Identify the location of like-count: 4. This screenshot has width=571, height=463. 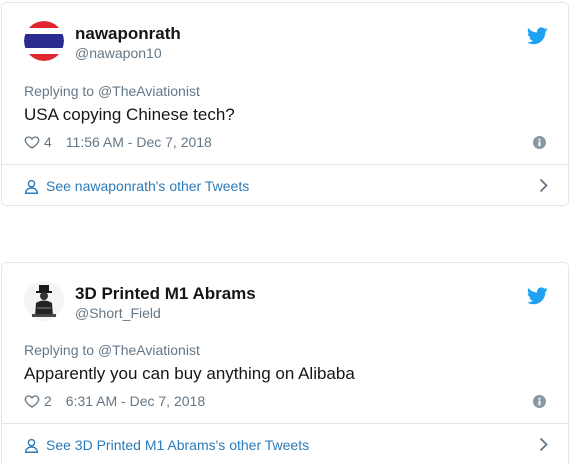
(48, 142).